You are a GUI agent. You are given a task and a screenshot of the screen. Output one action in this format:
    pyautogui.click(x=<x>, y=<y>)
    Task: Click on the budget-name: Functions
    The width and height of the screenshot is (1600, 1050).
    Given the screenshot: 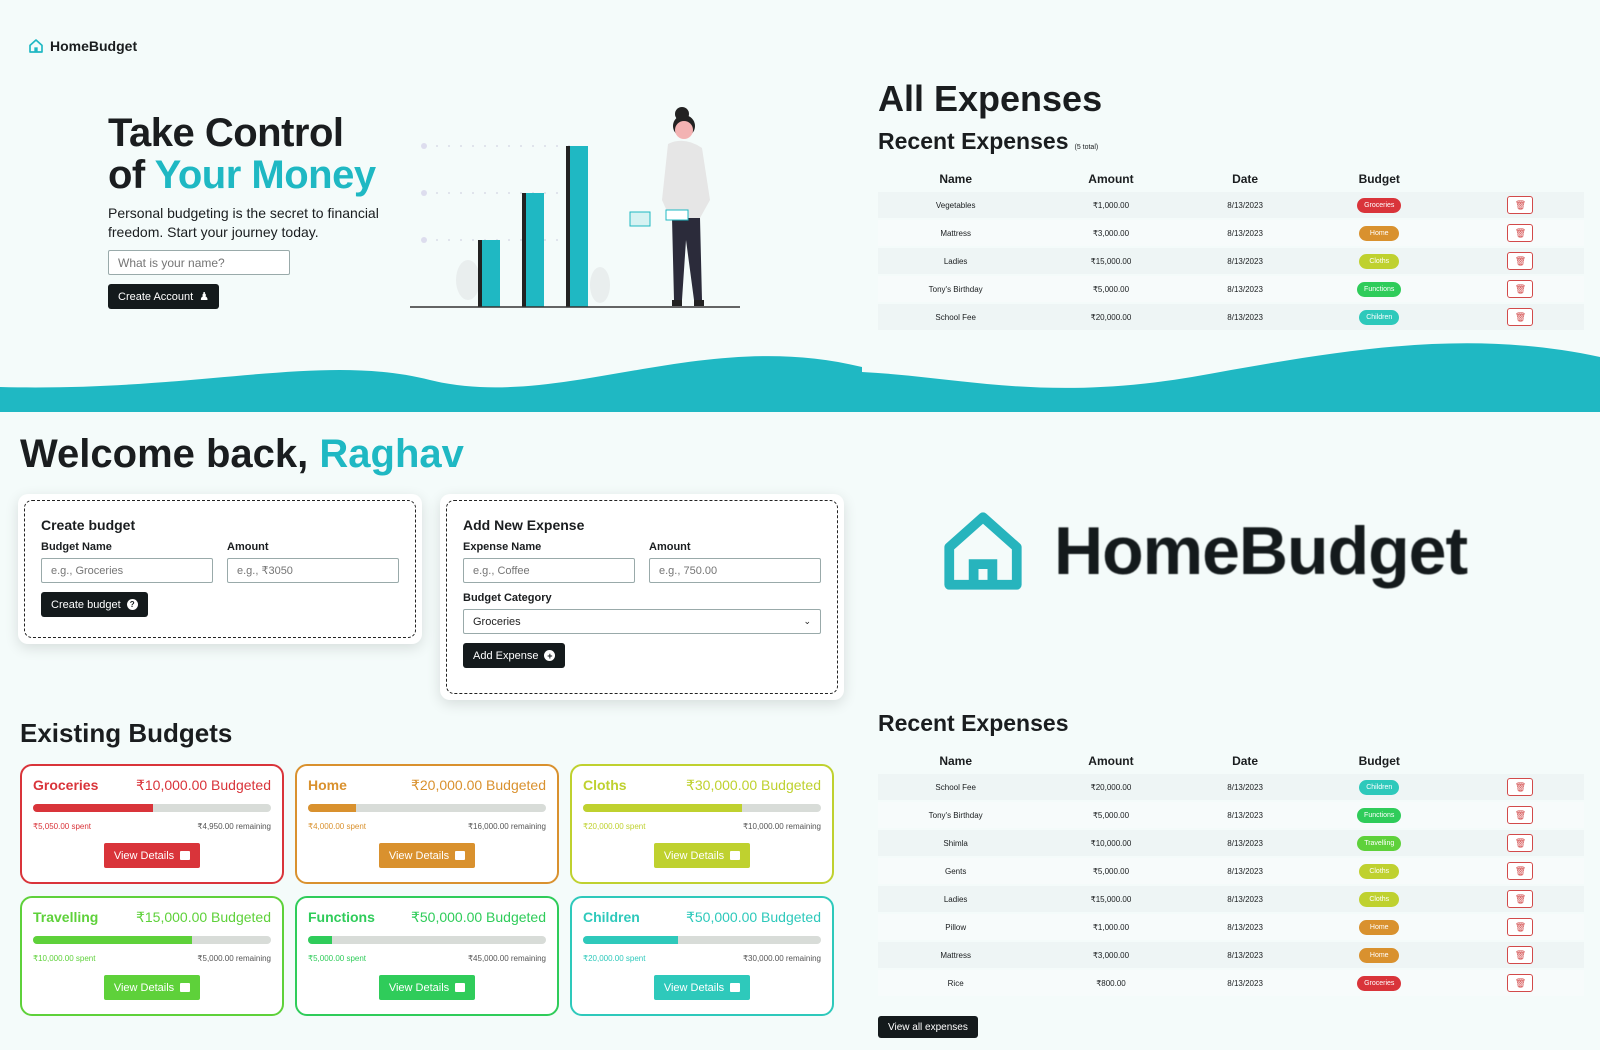 What is the action you would take?
    pyautogui.click(x=341, y=917)
    